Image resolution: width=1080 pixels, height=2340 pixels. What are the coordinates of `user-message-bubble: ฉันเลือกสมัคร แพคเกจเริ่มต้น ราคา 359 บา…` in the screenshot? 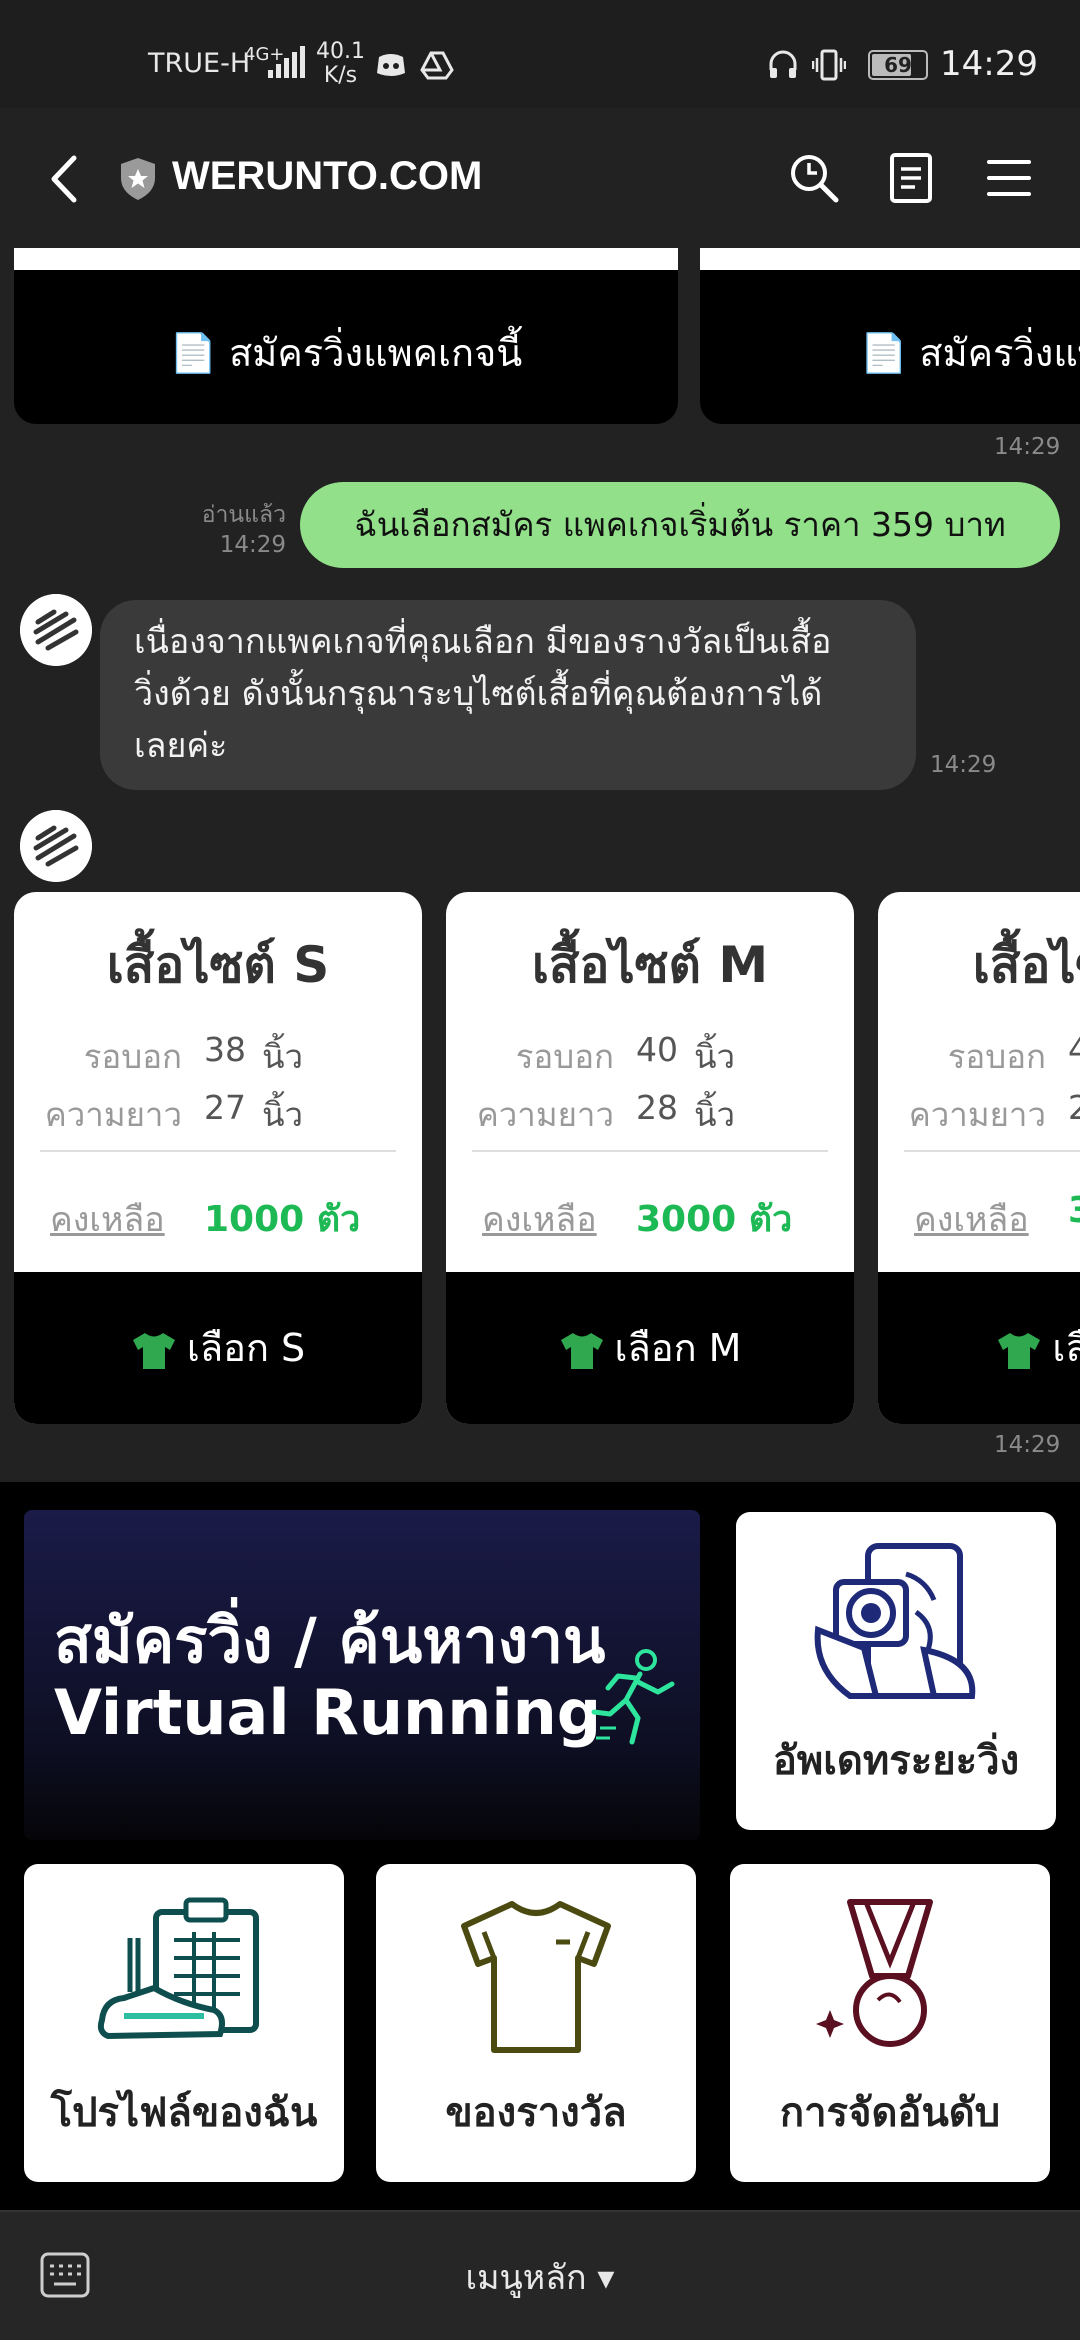 It's located at (680, 525).